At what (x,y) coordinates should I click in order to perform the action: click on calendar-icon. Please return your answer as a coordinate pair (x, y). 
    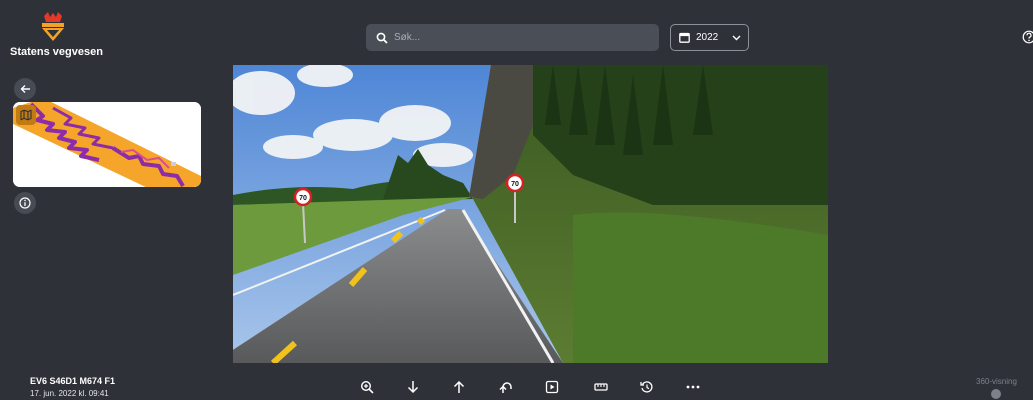
    Looking at the image, I should click on (684, 37).